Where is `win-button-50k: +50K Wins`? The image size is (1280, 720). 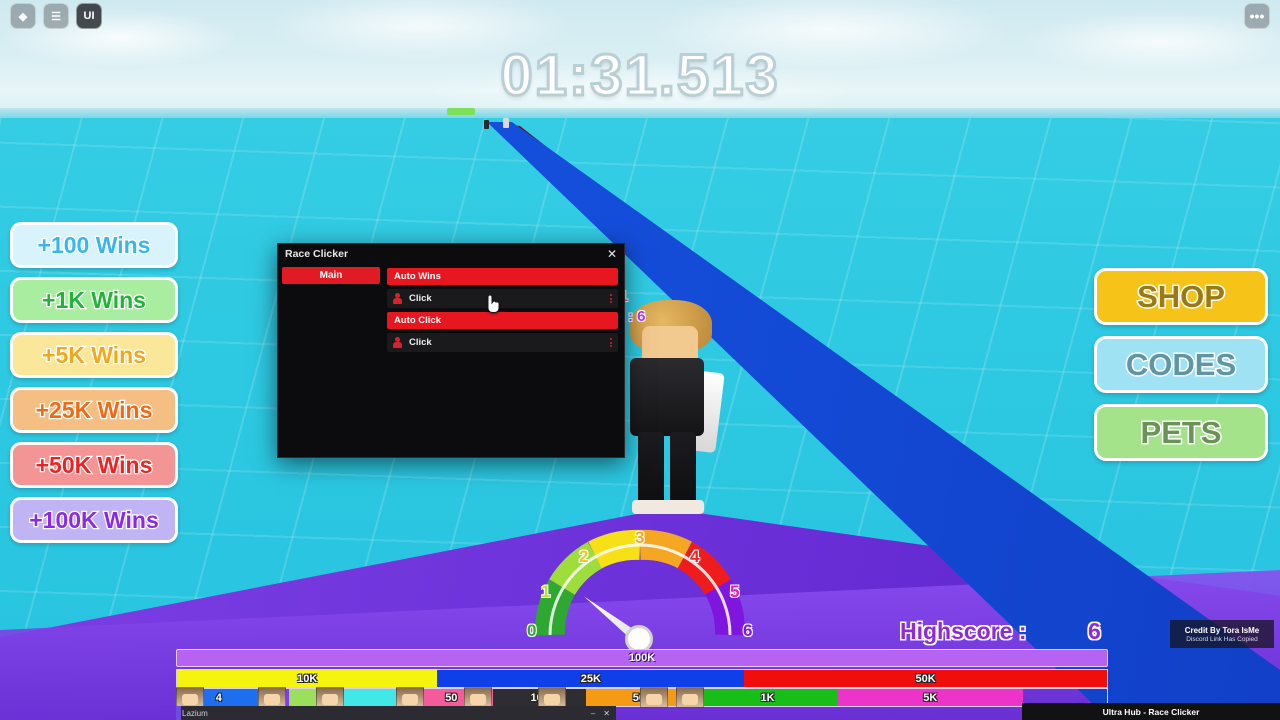
win-button-50k: +50K Wins is located at coordinates (94, 465).